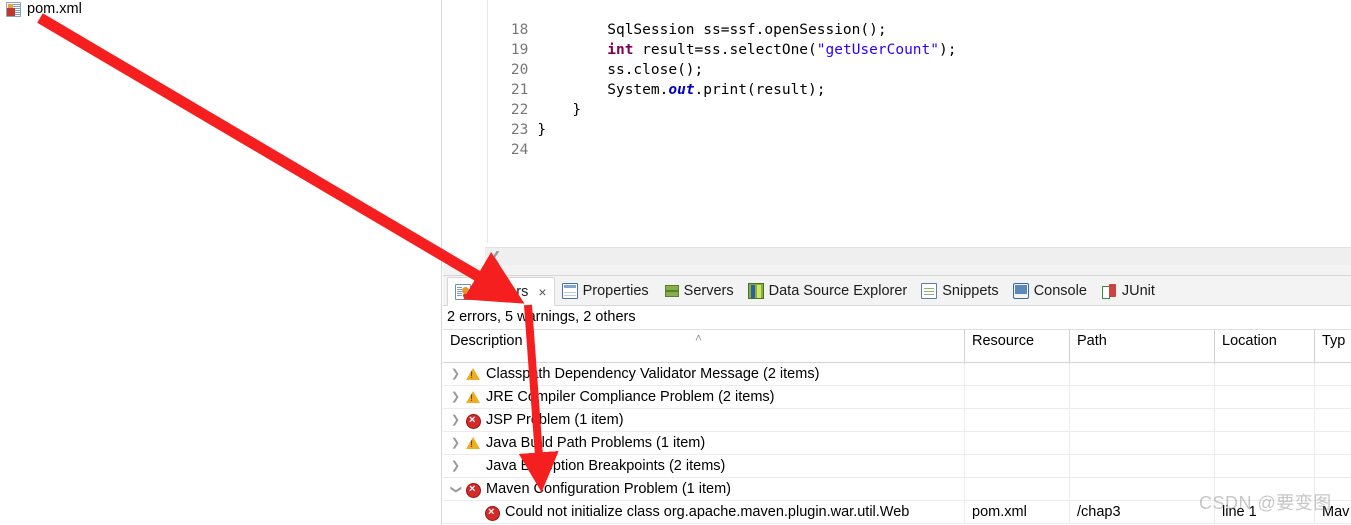 Image resolution: width=1351 pixels, height=525 pixels. What do you see at coordinates (704, 347) in the screenshot?
I see `column-header-description: Description ˄` at bounding box center [704, 347].